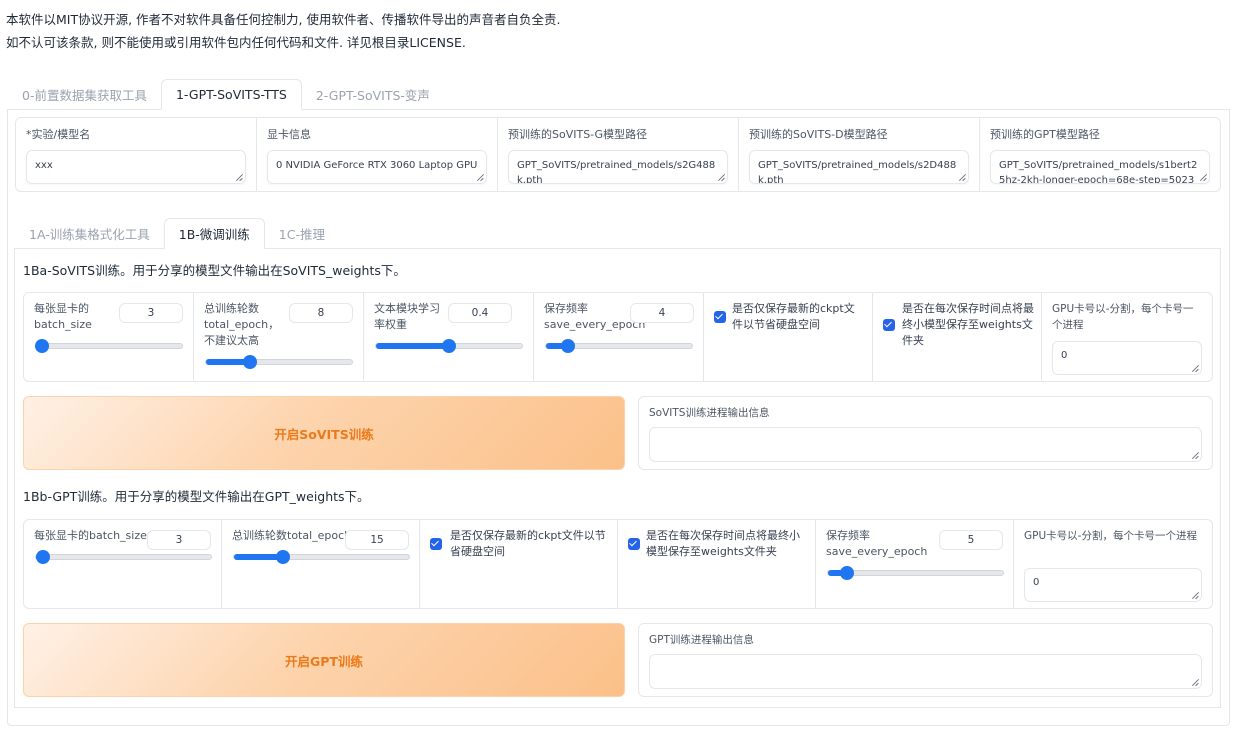 Image resolution: width=1250 pixels, height=743 pixels. I want to click on gpt-gpu-label: GPU卡号以-分割，每个卡号一个进程, so click(1110, 536).